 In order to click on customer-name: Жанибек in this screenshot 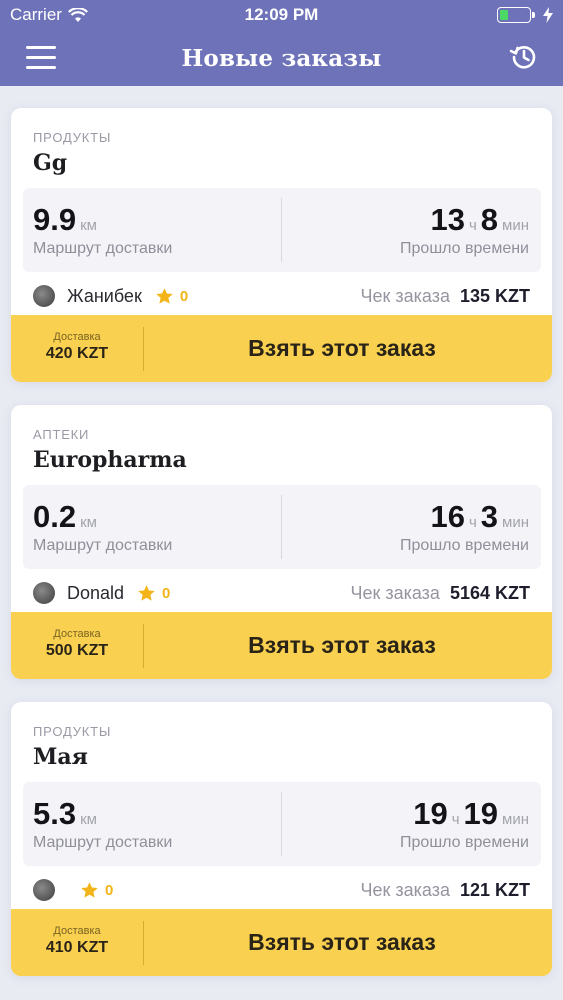, I will do `click(104, 295)`.